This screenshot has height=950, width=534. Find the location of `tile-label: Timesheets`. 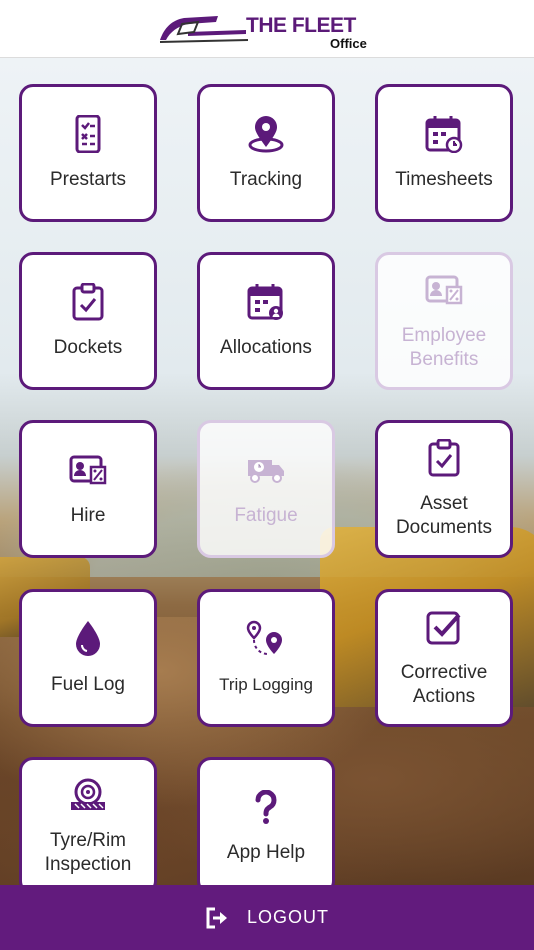

tile-label: Timesheets is located at coordinates (444, 179).